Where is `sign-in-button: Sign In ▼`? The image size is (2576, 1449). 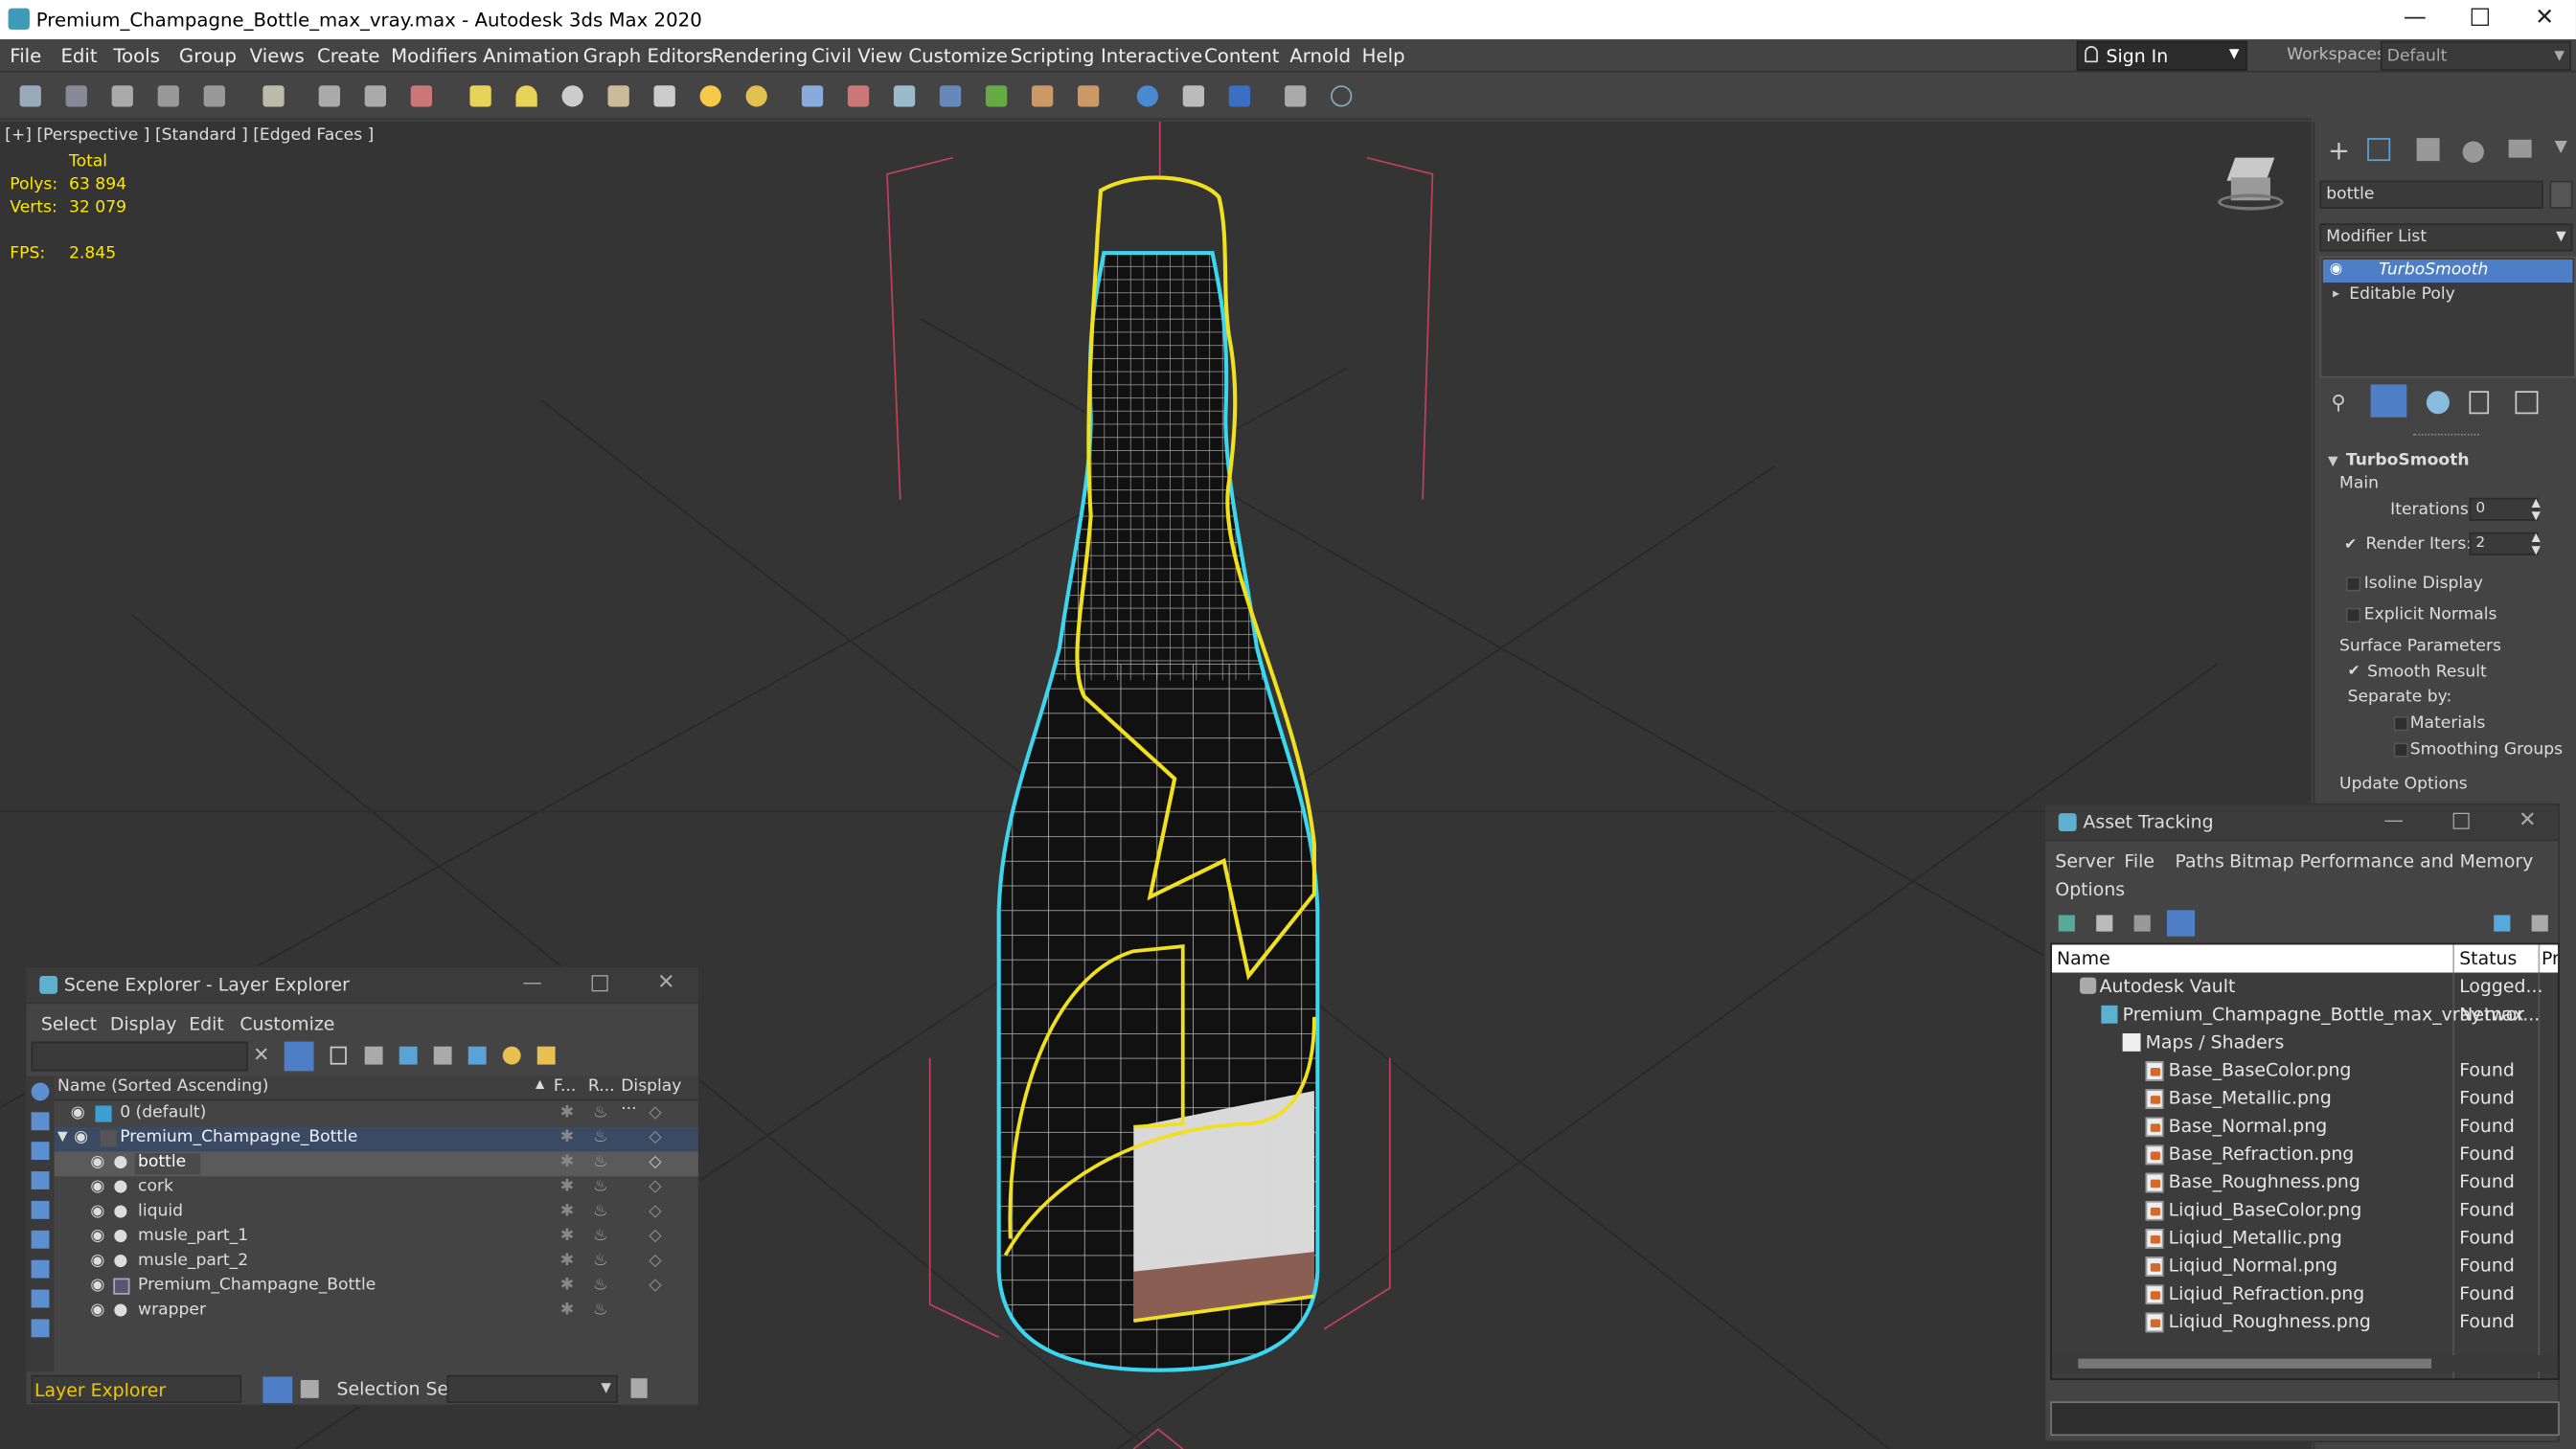 sign-in-button: Sign In ▼ is located at coordinates (2162, 55).